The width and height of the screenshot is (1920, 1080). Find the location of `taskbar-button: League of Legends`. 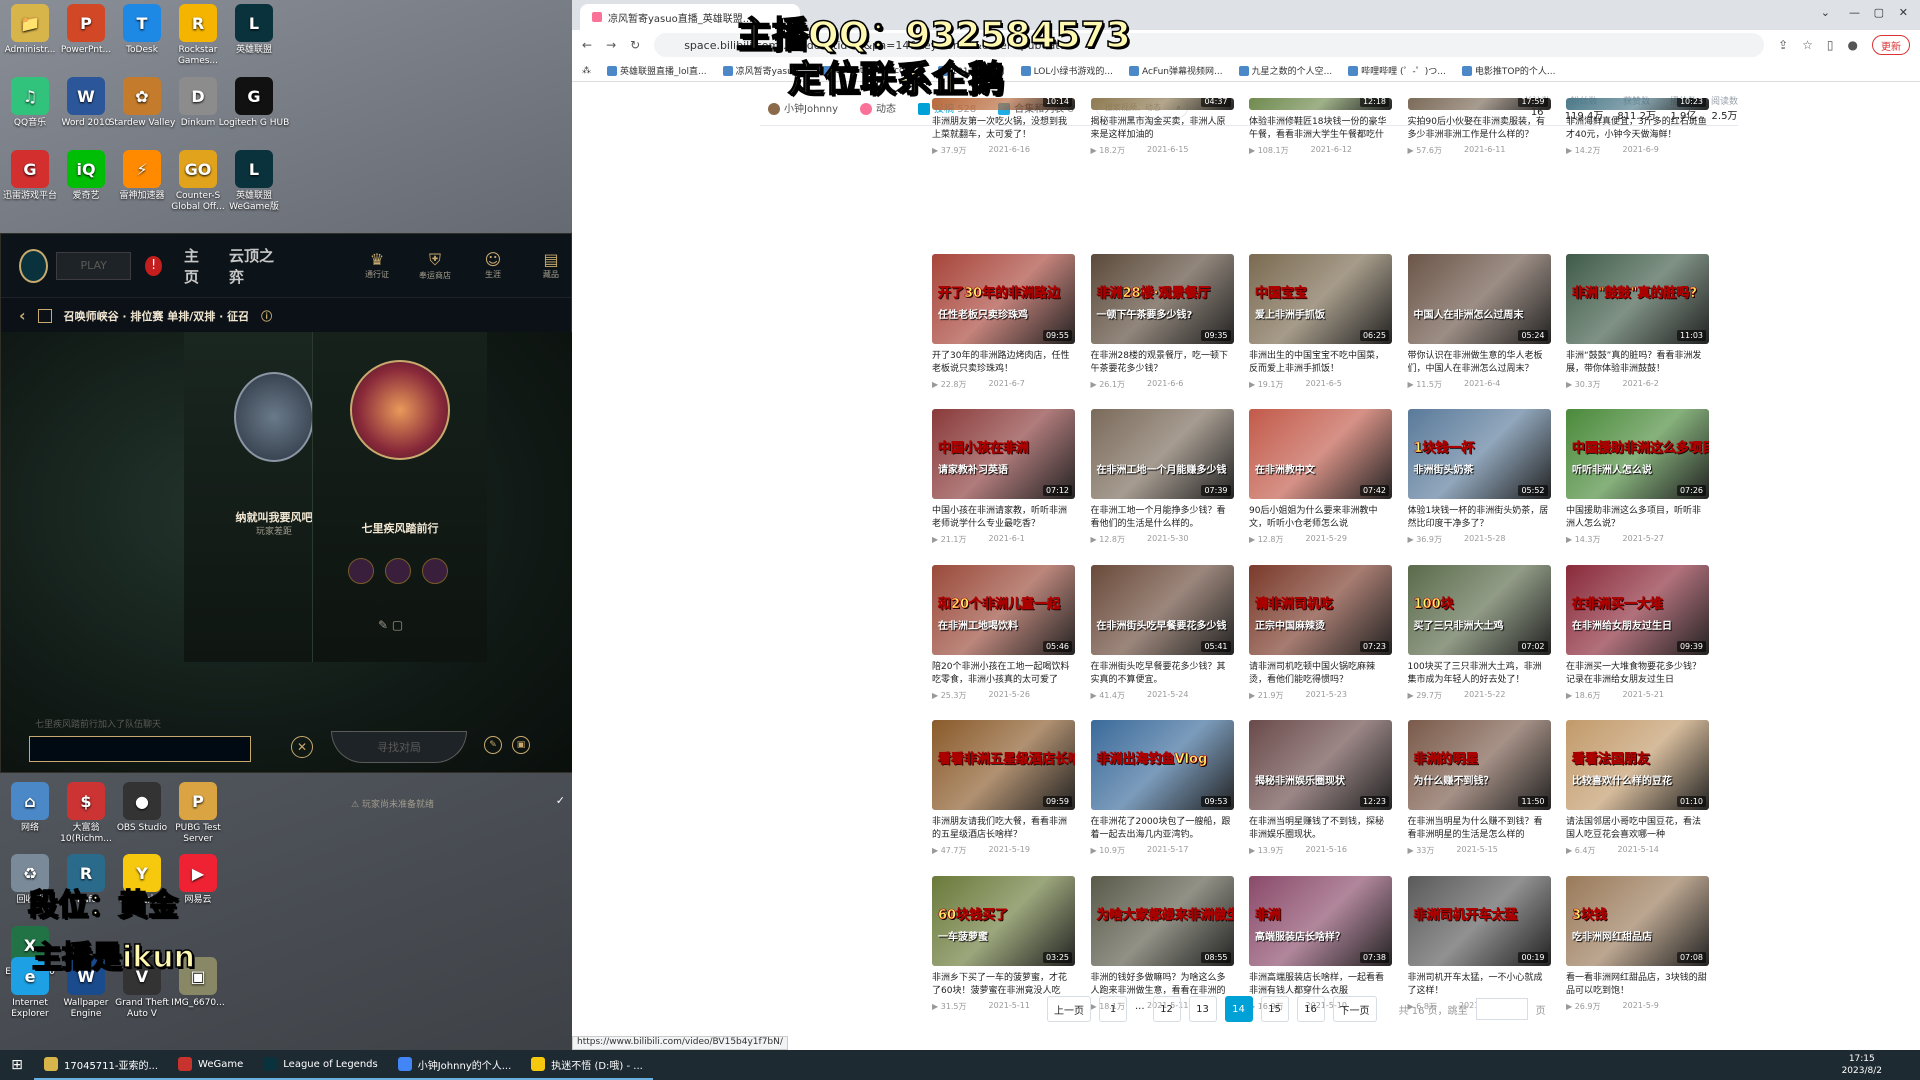

taskbar-button: League of Legends is located at coordinates (320, 1065).